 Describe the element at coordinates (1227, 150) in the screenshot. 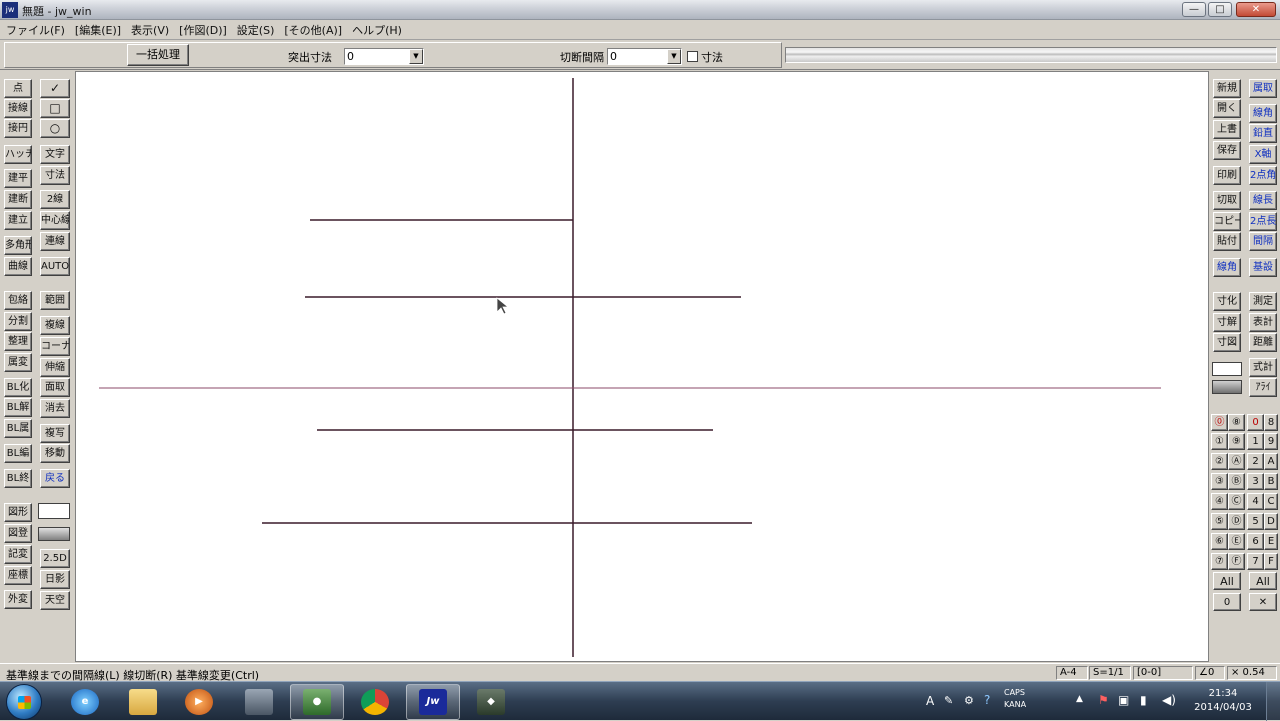

I see `save-button: 保存` at that location.